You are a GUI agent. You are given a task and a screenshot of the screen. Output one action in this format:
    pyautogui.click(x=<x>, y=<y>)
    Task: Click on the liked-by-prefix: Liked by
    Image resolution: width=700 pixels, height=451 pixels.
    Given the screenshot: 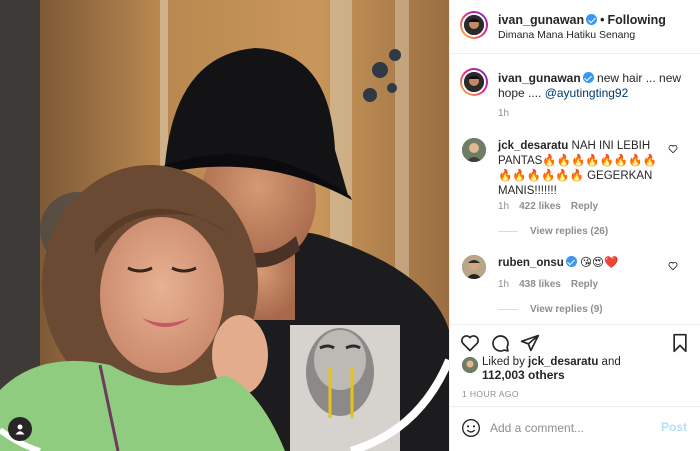 What is the action you would take?
    pyautogui.click(x=505, y=362)
    